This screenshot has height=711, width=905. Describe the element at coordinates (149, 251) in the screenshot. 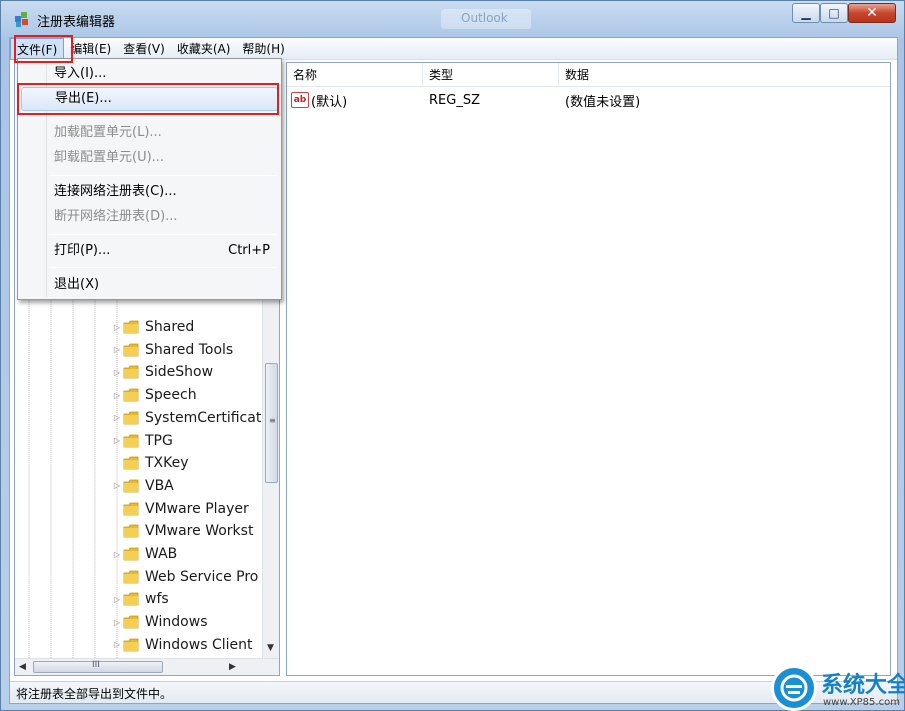

I see `menu-item-print: 打印(P)... Ctrl+P` at that location.